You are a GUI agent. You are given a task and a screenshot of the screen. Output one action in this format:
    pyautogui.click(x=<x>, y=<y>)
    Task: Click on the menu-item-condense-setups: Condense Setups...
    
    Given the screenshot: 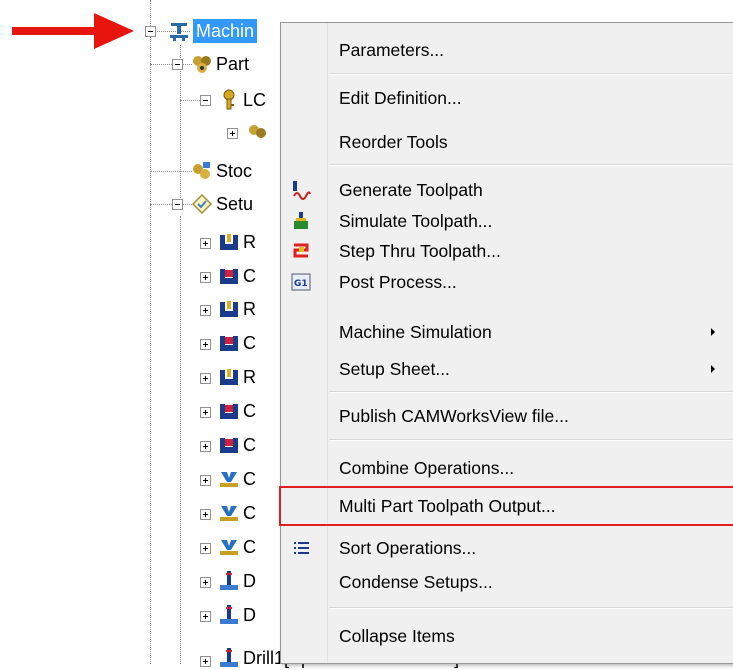 What is the action you would take?
    pyautogui.click(x=508, y=582)
    